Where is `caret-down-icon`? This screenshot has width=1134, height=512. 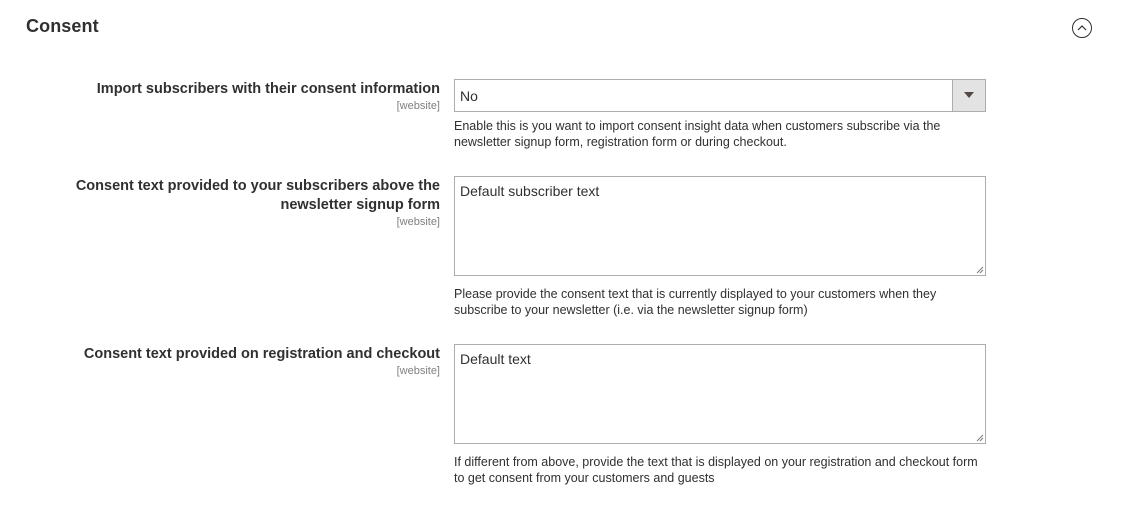 caret-down-icon is located at coordinates (969, 95).